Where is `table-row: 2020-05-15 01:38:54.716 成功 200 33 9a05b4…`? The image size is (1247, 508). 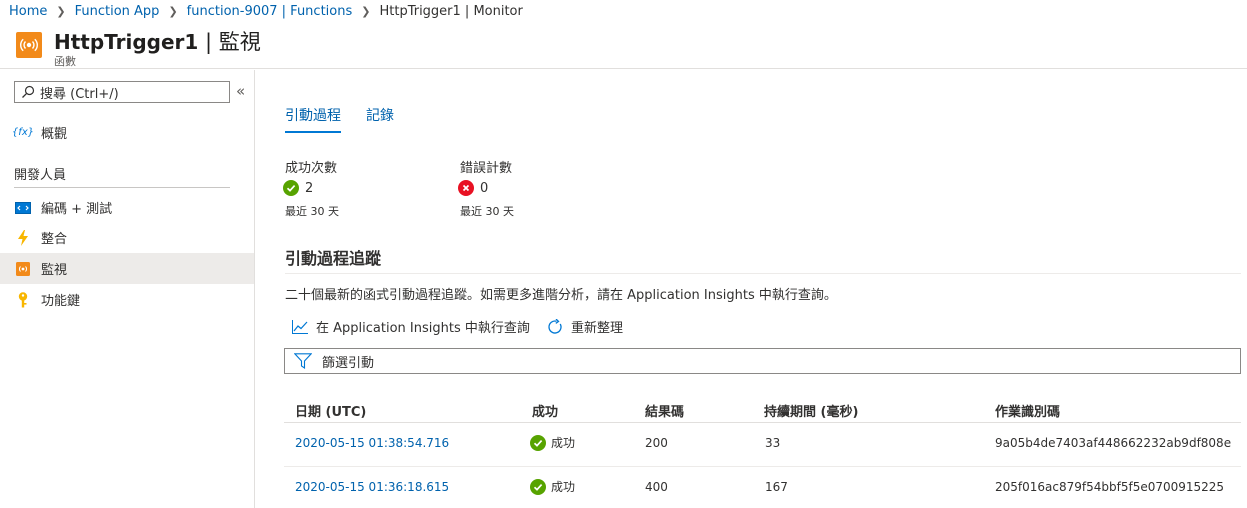 table-row: 2020-05-15 01:38:54.716 成功 200 33 9a05b4… is located at coordinates (762, 445).